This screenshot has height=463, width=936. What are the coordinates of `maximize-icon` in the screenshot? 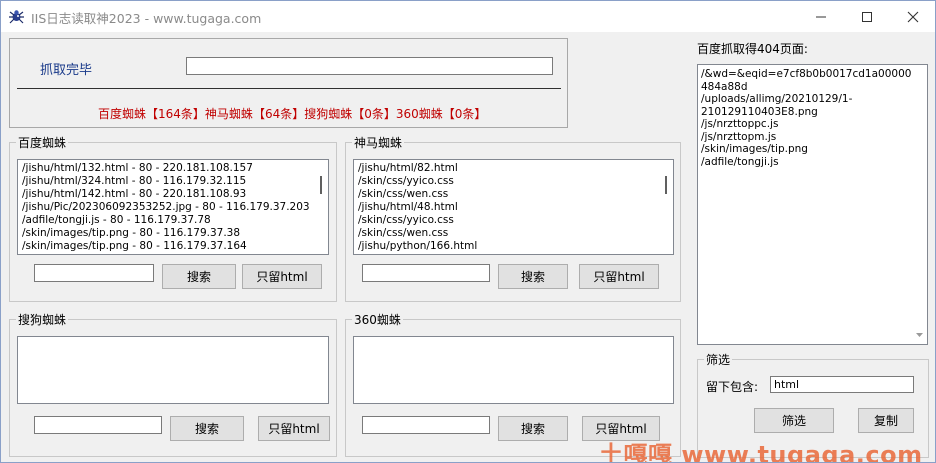 It's located at (867, 16).